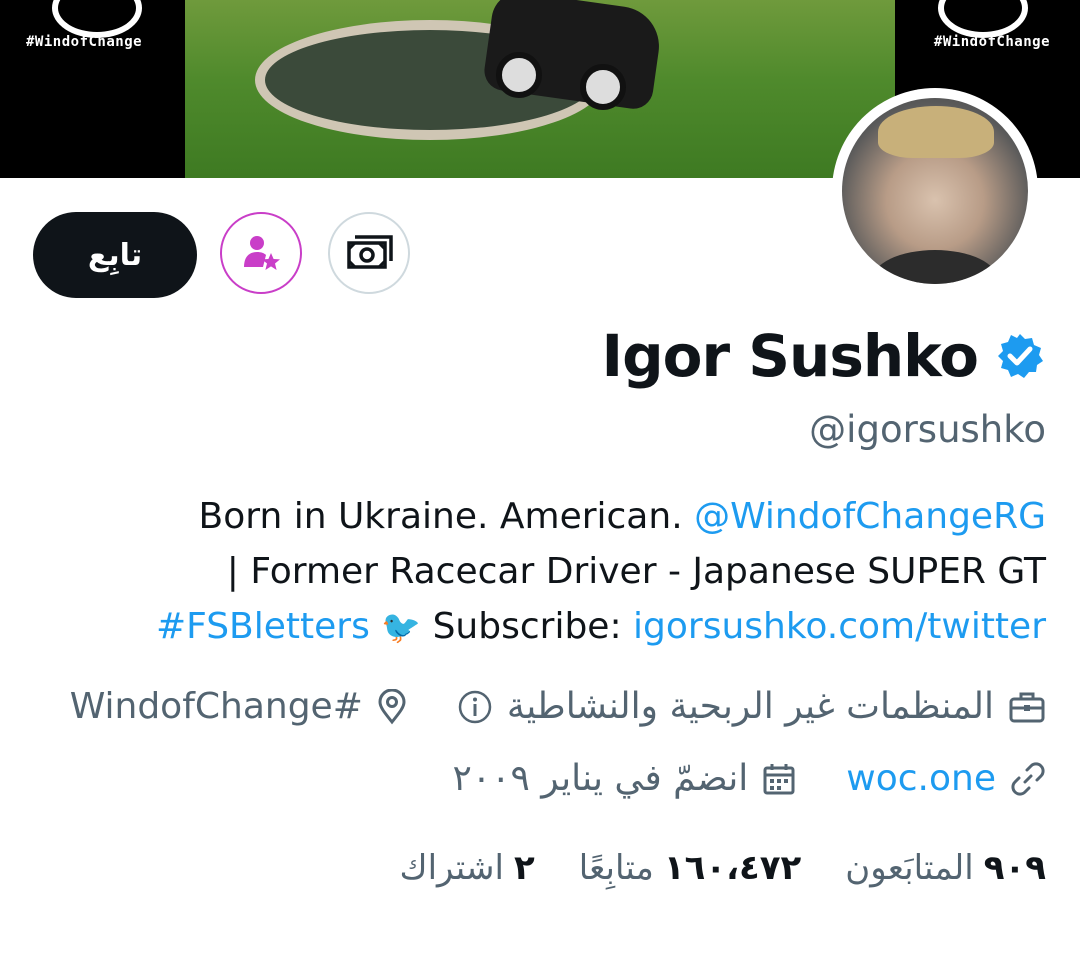  I want to click on followers-stat: ٩٠٩ المتابَعون, so click(945, 868).